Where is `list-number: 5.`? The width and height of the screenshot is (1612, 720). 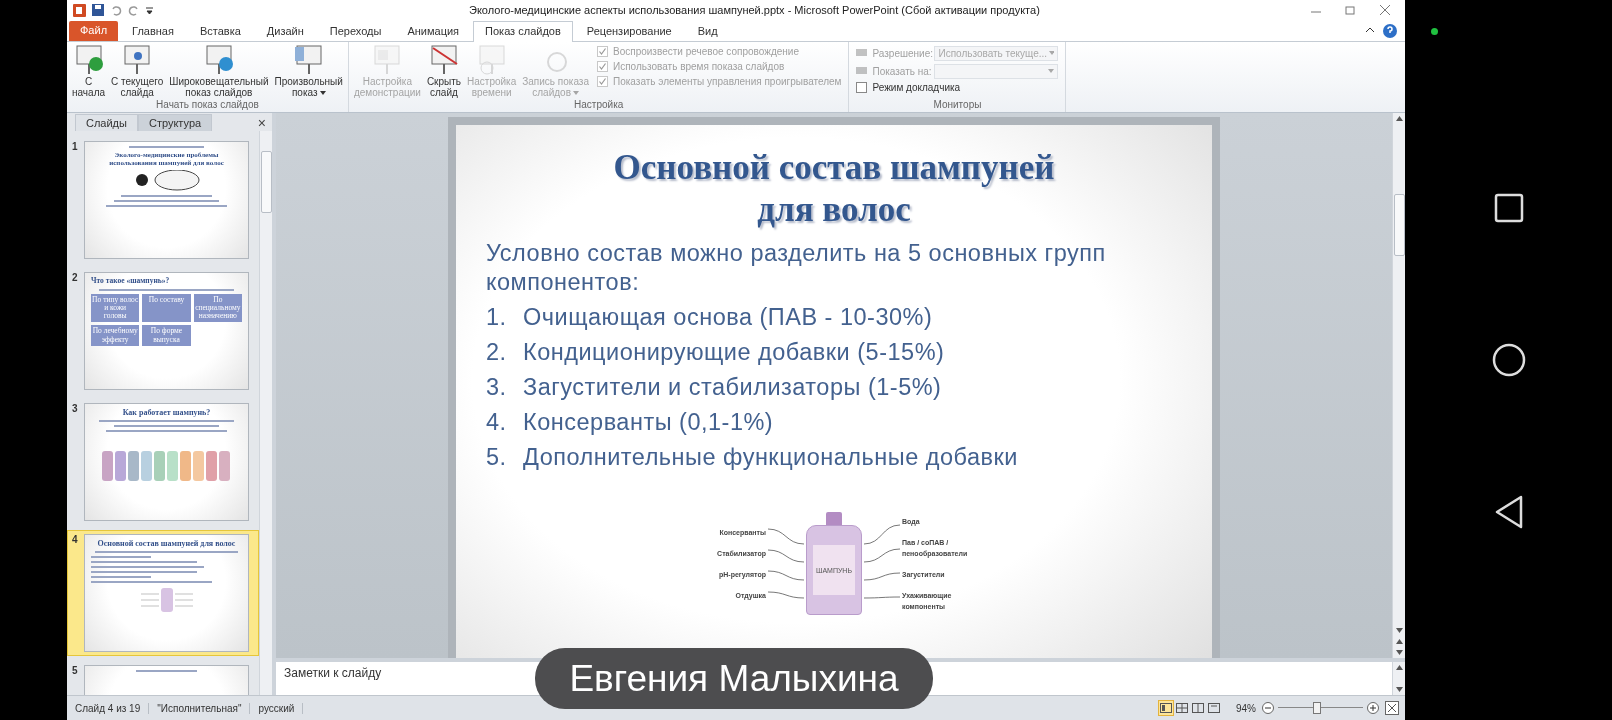 list-number: 5. is located at coordinates (497, 457).